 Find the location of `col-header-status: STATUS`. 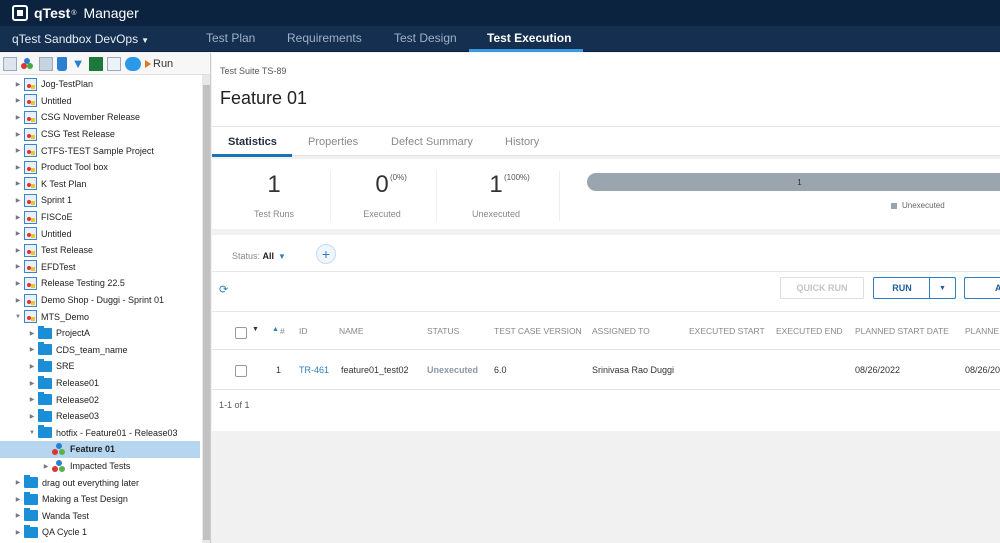

col-header-status: STATUS is located at coordinates (443, 331).